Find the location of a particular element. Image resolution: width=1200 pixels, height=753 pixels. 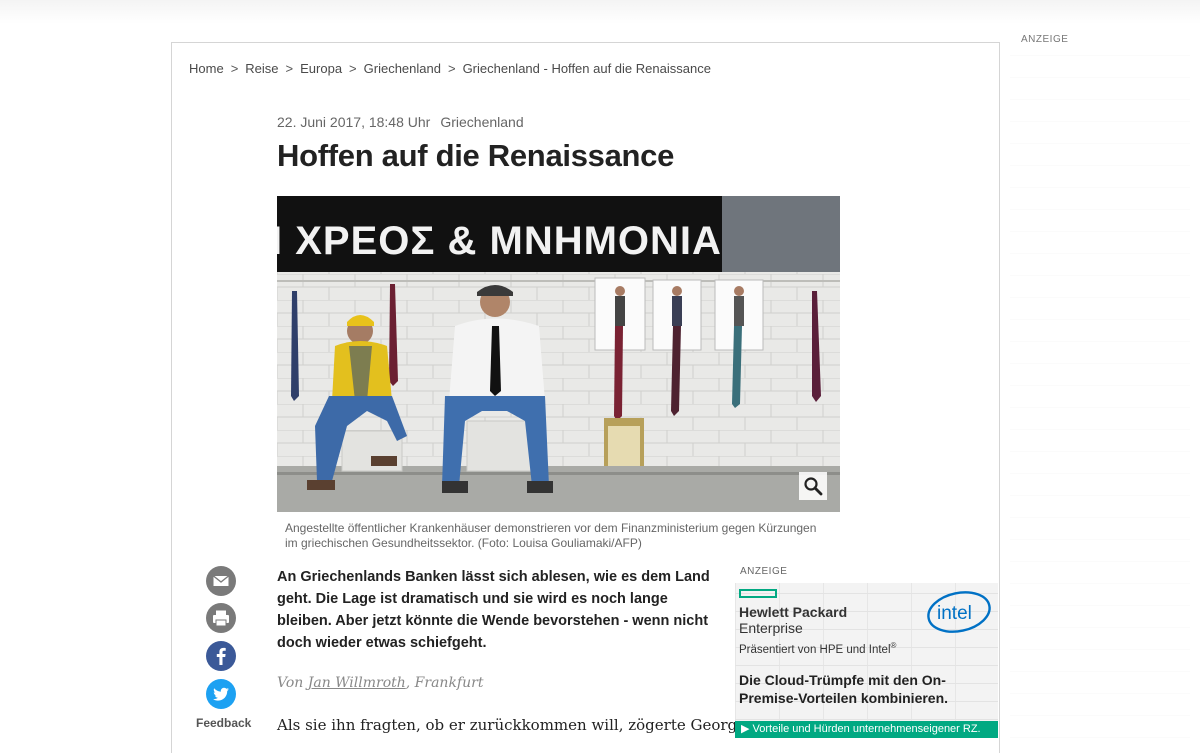

twitter-icon is located at coordinates (221, 694).